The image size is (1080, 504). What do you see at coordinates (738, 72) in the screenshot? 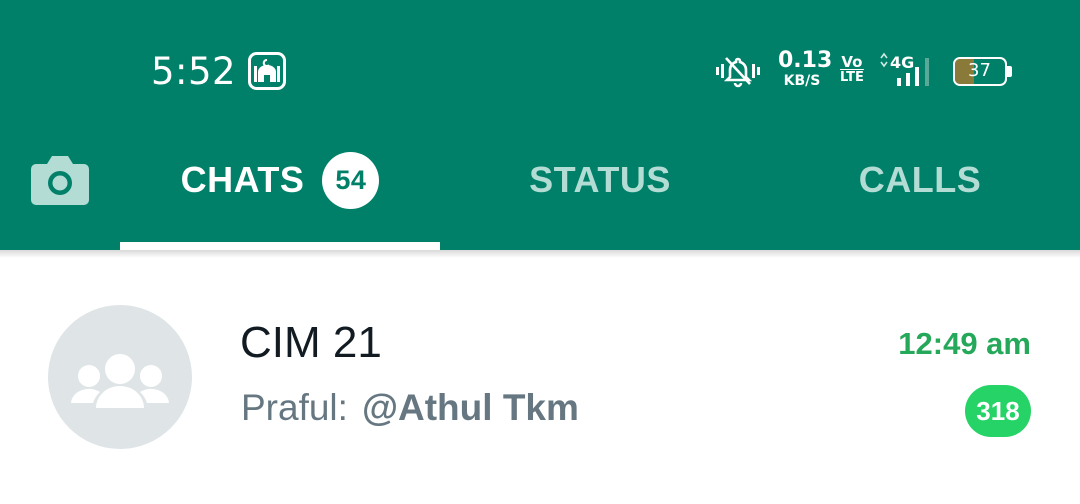
I see `mute-icon` at bounding box center [738, 72].